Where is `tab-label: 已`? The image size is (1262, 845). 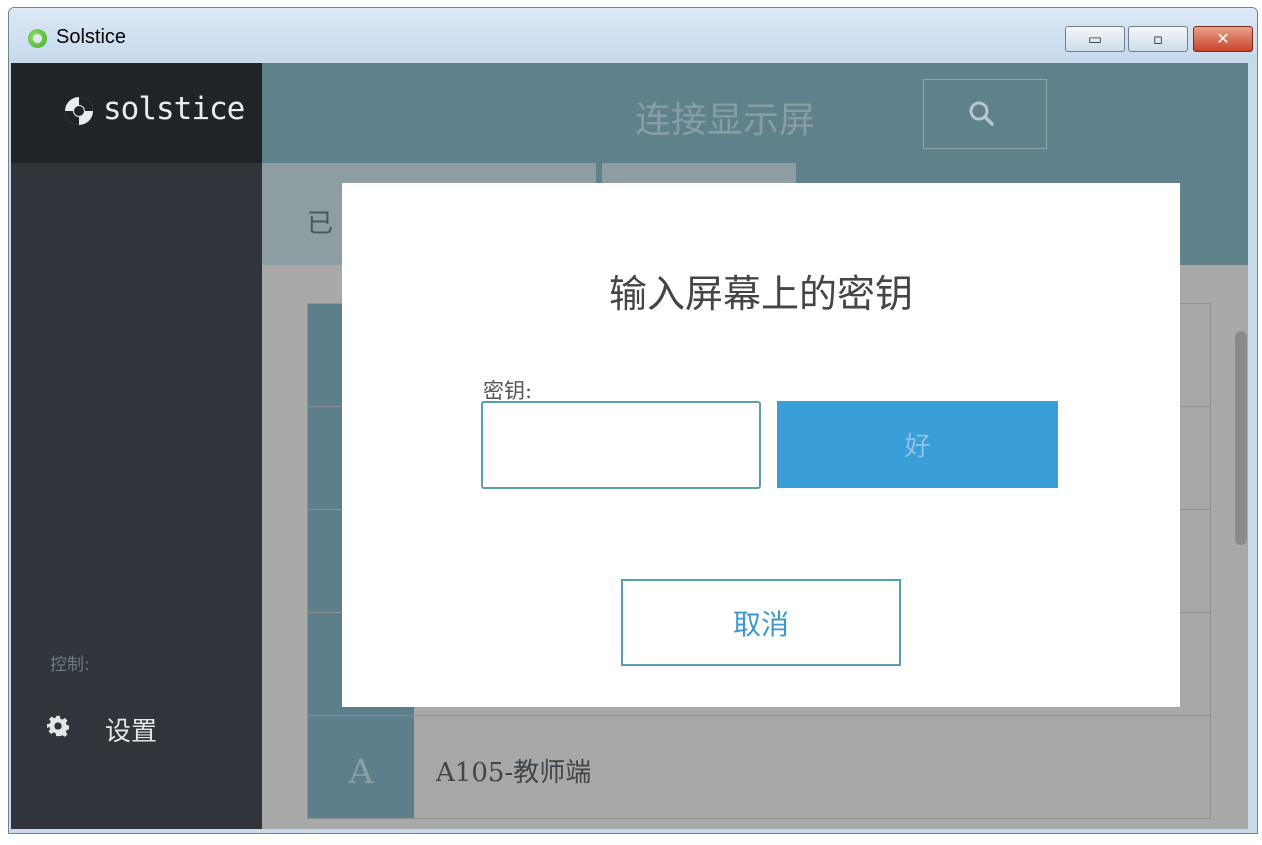
tab-label: 已 is located at coordinates (320, 224).